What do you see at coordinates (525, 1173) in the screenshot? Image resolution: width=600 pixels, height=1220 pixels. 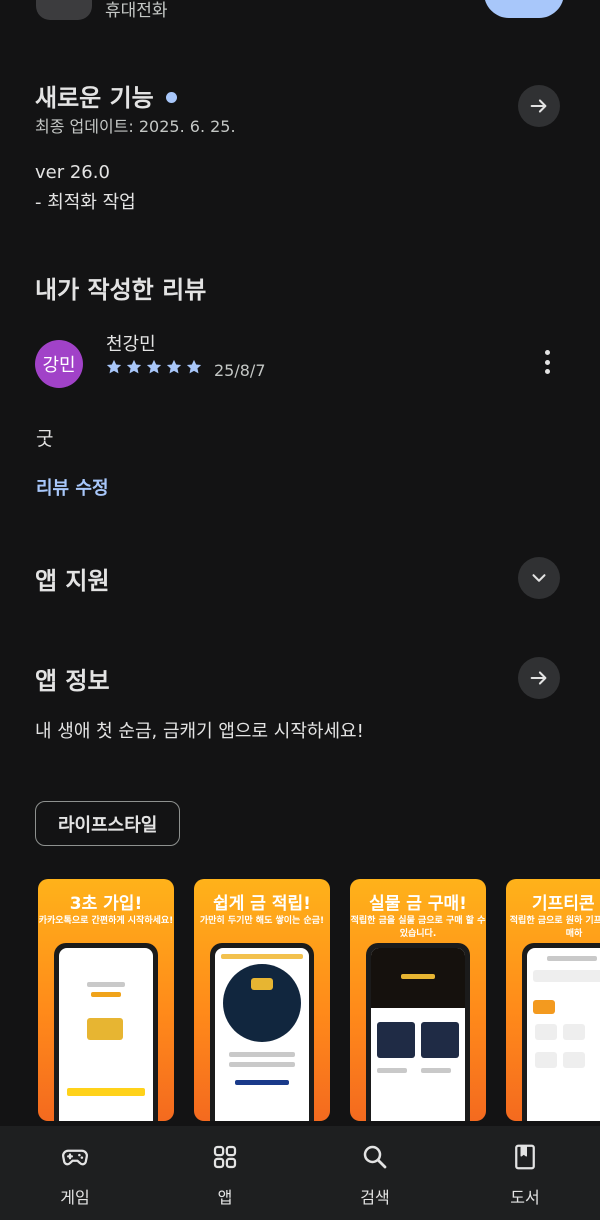 I see `nav-books: 도서` at bounding box center [525, 1173].